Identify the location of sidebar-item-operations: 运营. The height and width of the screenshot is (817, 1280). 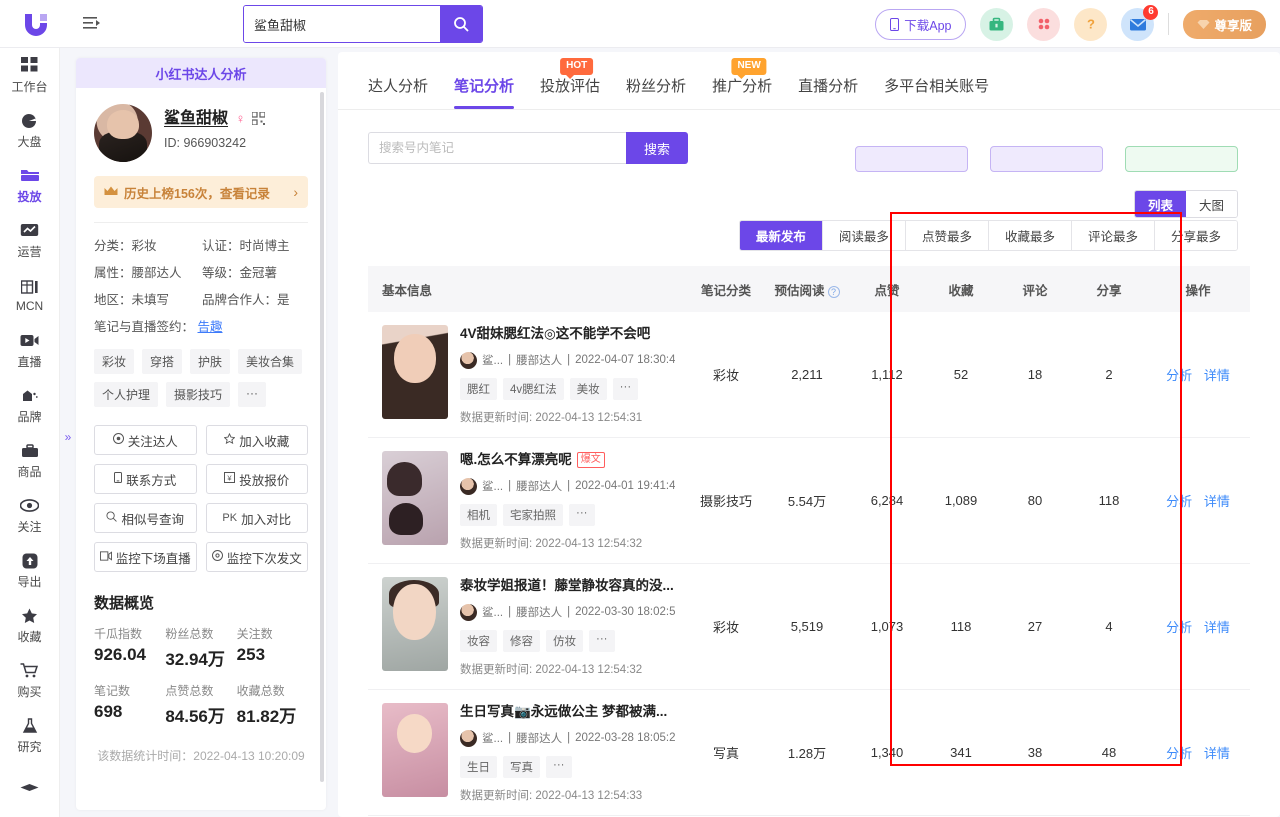
(29, 240).